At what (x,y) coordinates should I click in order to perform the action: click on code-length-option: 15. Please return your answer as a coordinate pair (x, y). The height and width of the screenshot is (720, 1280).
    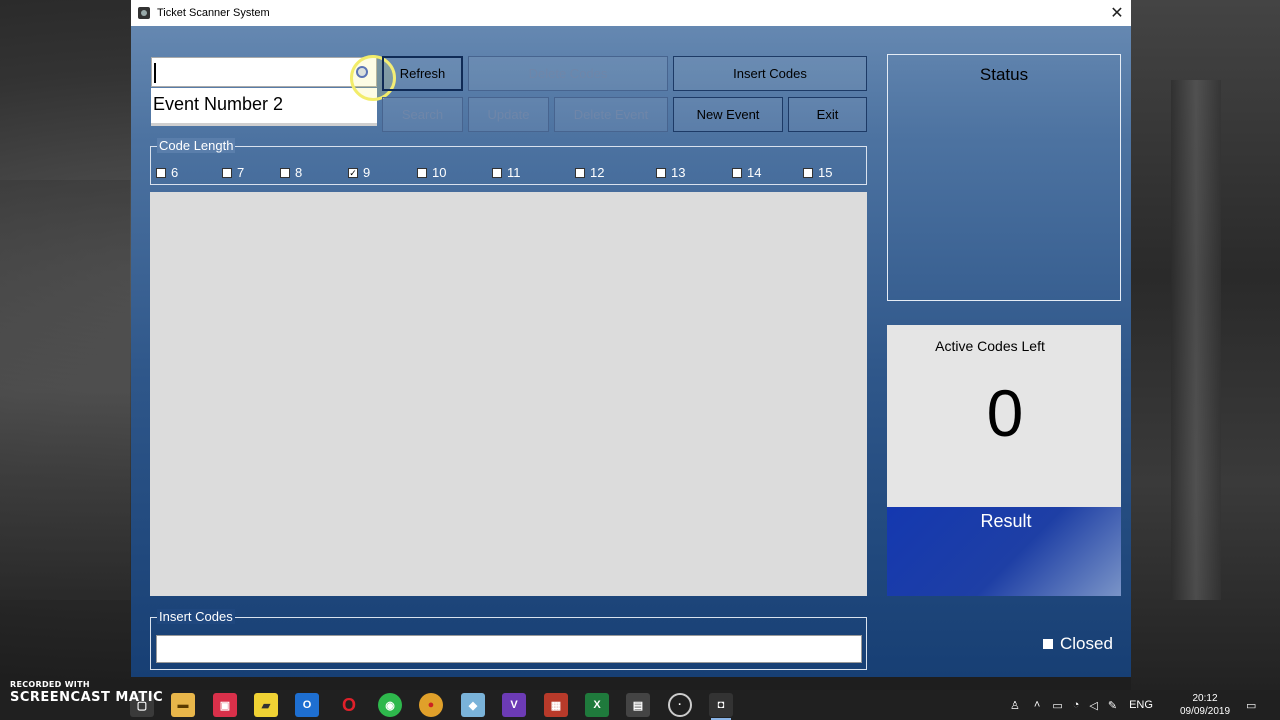
    Looking at the image, I should click on (817, 172).